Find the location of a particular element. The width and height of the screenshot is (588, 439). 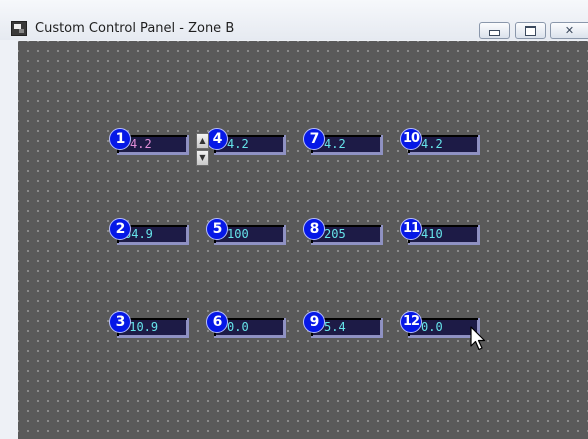

control-number-badge: 11 is located at coordinates (411, 229).